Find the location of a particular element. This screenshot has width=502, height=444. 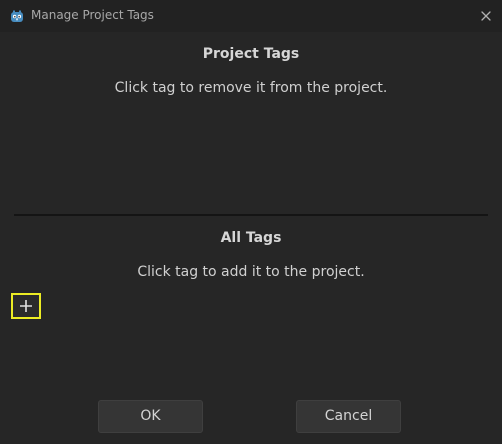

project-tags-hint: Click tag to remove it from the project. is located at coordinates (251, 88).